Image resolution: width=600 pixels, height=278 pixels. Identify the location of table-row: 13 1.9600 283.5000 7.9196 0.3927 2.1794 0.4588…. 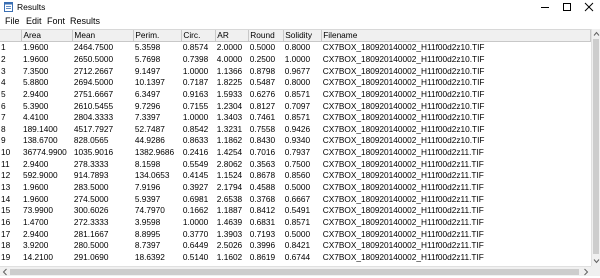
(295, 188).